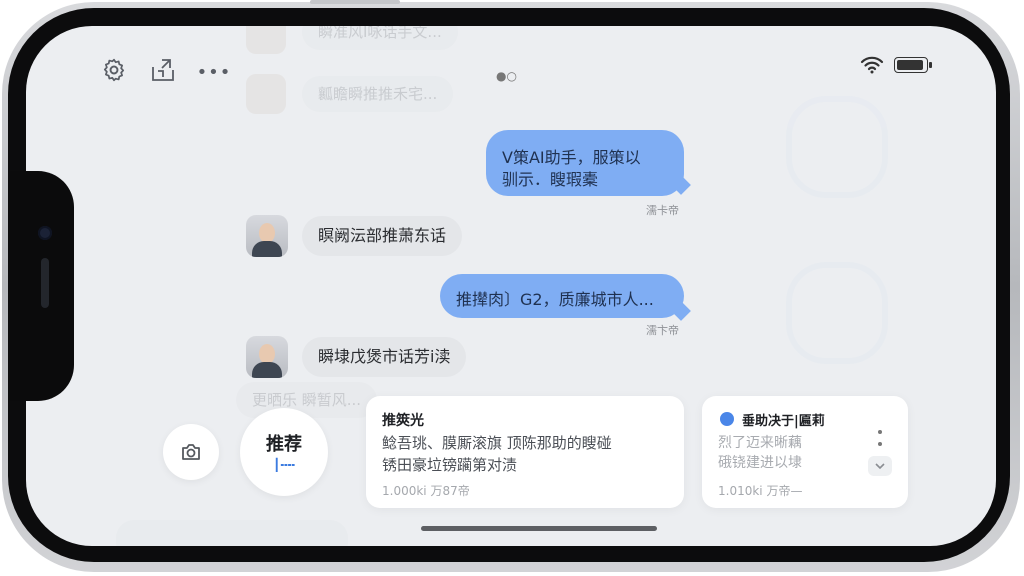  Describe the element at coordinates (284, 465) in the screenshot. I see `recommend-sub: ┃╍╍` at that location.